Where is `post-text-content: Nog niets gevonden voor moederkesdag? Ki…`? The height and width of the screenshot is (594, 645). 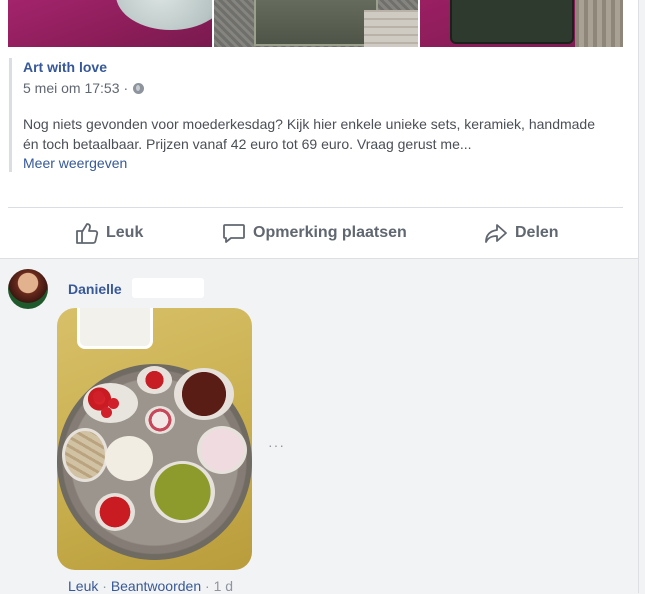 post-text-content: Nog niets gevonden voor moederkesdag? Ki… is located at coordinates (309, 134).